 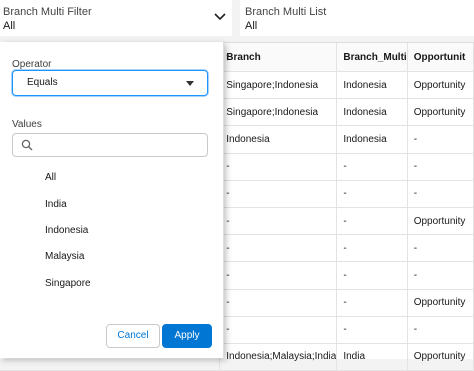 What do you see at coordinates (372, 357) in the screenshot?
I see `table-cell: India` at bounding box center [372, 357].